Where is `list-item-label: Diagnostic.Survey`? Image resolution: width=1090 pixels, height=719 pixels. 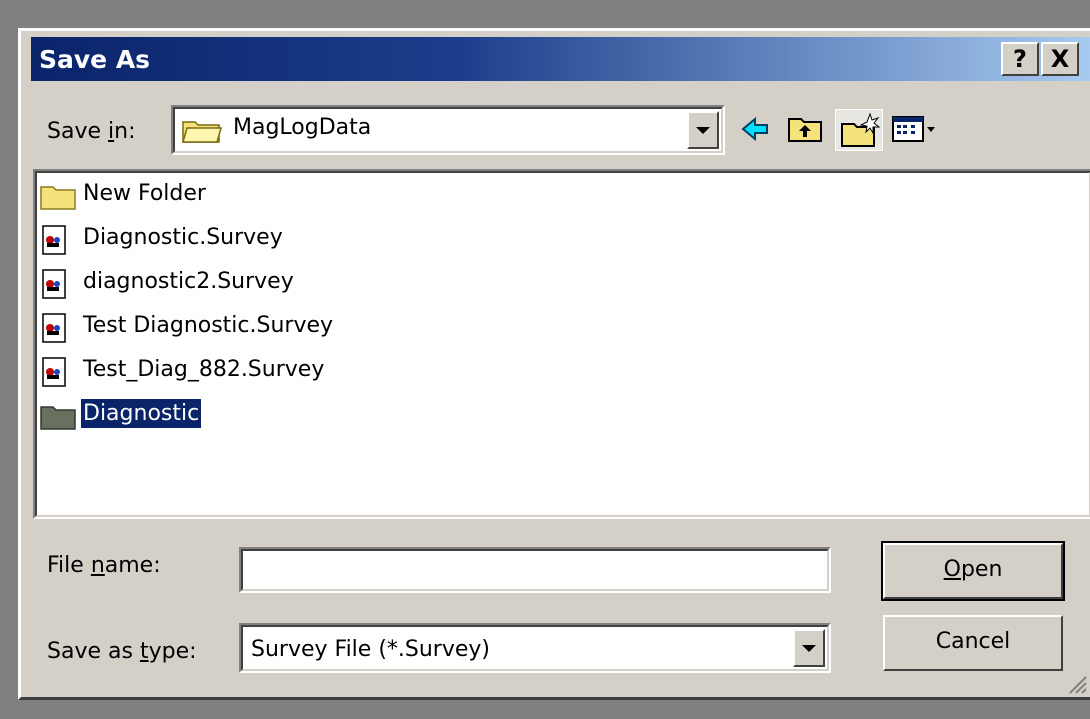
list-item-label: Diagnostic.Survey is located at coordinates (183, 237).